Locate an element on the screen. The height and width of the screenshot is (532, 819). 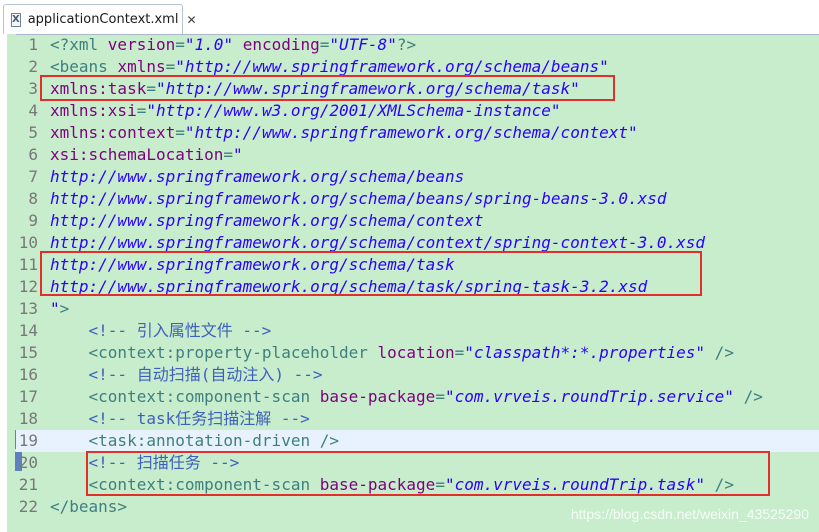
attribute-value: "classpath*:*.properties" is located at coordinates (585, 352).